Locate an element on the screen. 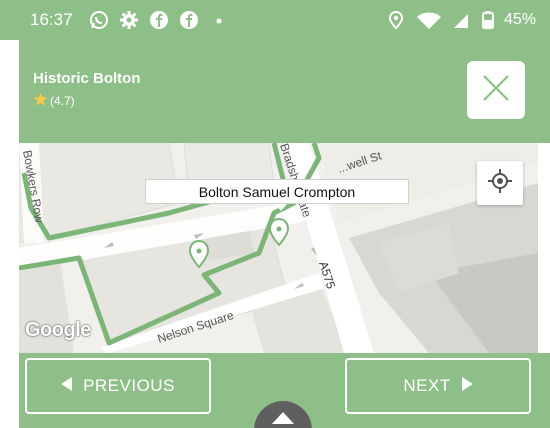 This screenshot has height=428, width=550. location-pin-icon is located at coordinates (396, 20).